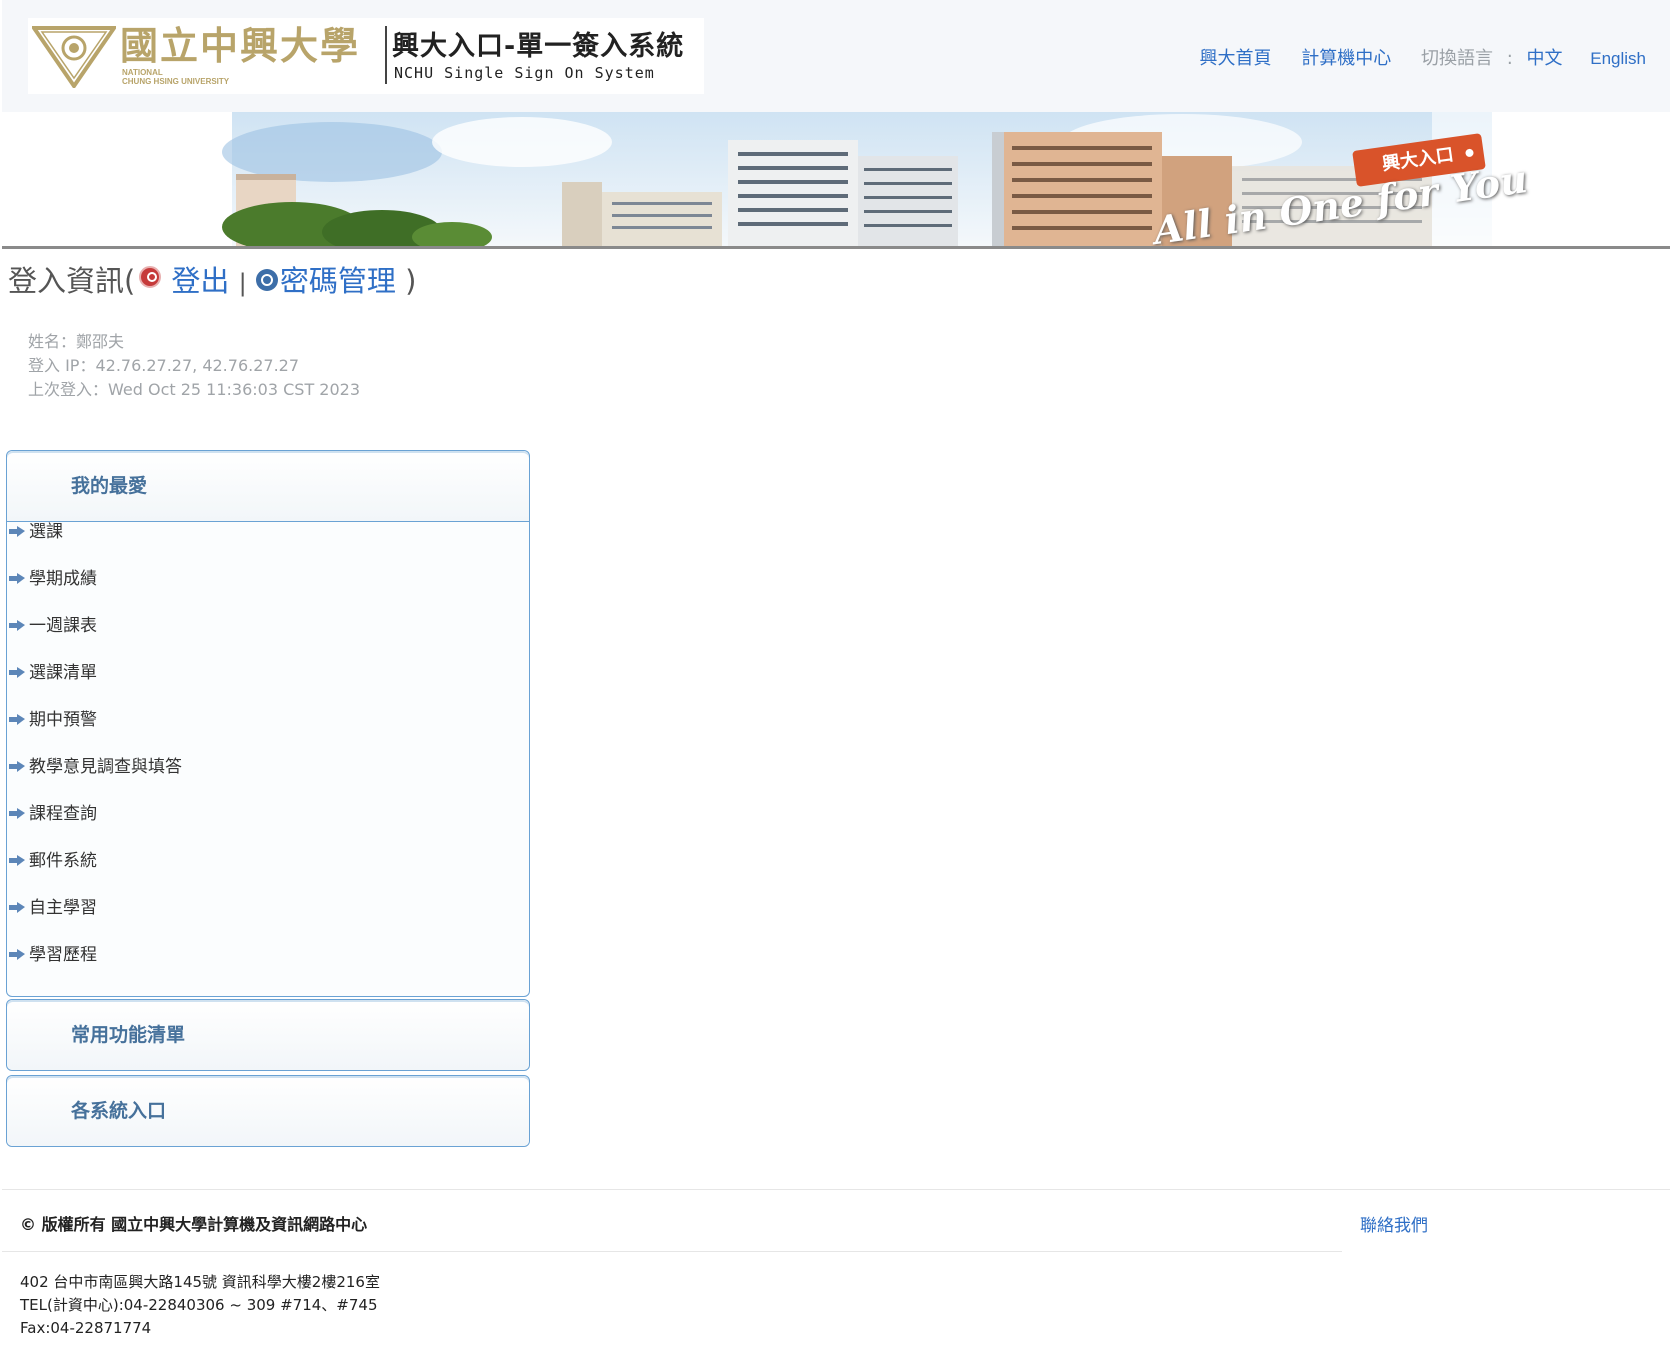 The width and height of the screenshot is (1672, 1357). I want to click on favorite-item-label: 自主學習, so click(63, 908).